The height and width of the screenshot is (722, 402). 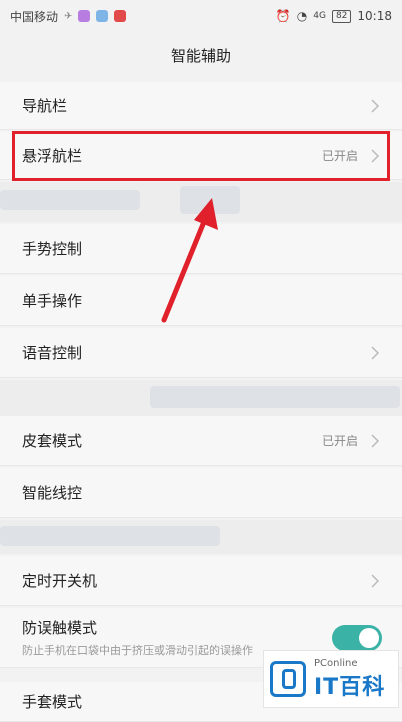 What do you see at coordinates (357, 637) in the screenshot?
I see `anti-mistouch-toggle` at bounding box center [357, 637].